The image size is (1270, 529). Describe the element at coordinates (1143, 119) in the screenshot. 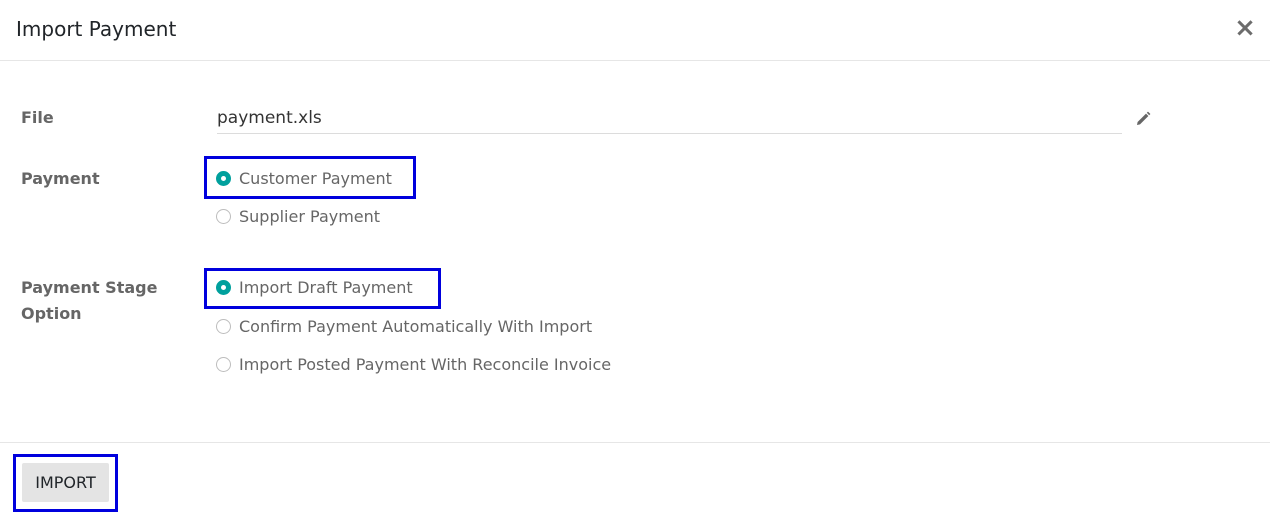

I see `pencil-icon` at that location.